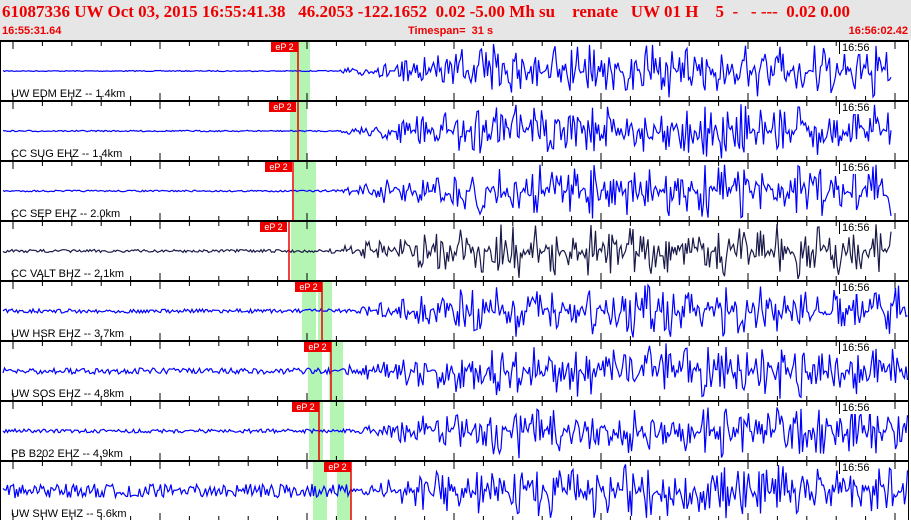  I want to click on channel-label: CC SEP EHZ -- 2.0km, so click(66, 214).